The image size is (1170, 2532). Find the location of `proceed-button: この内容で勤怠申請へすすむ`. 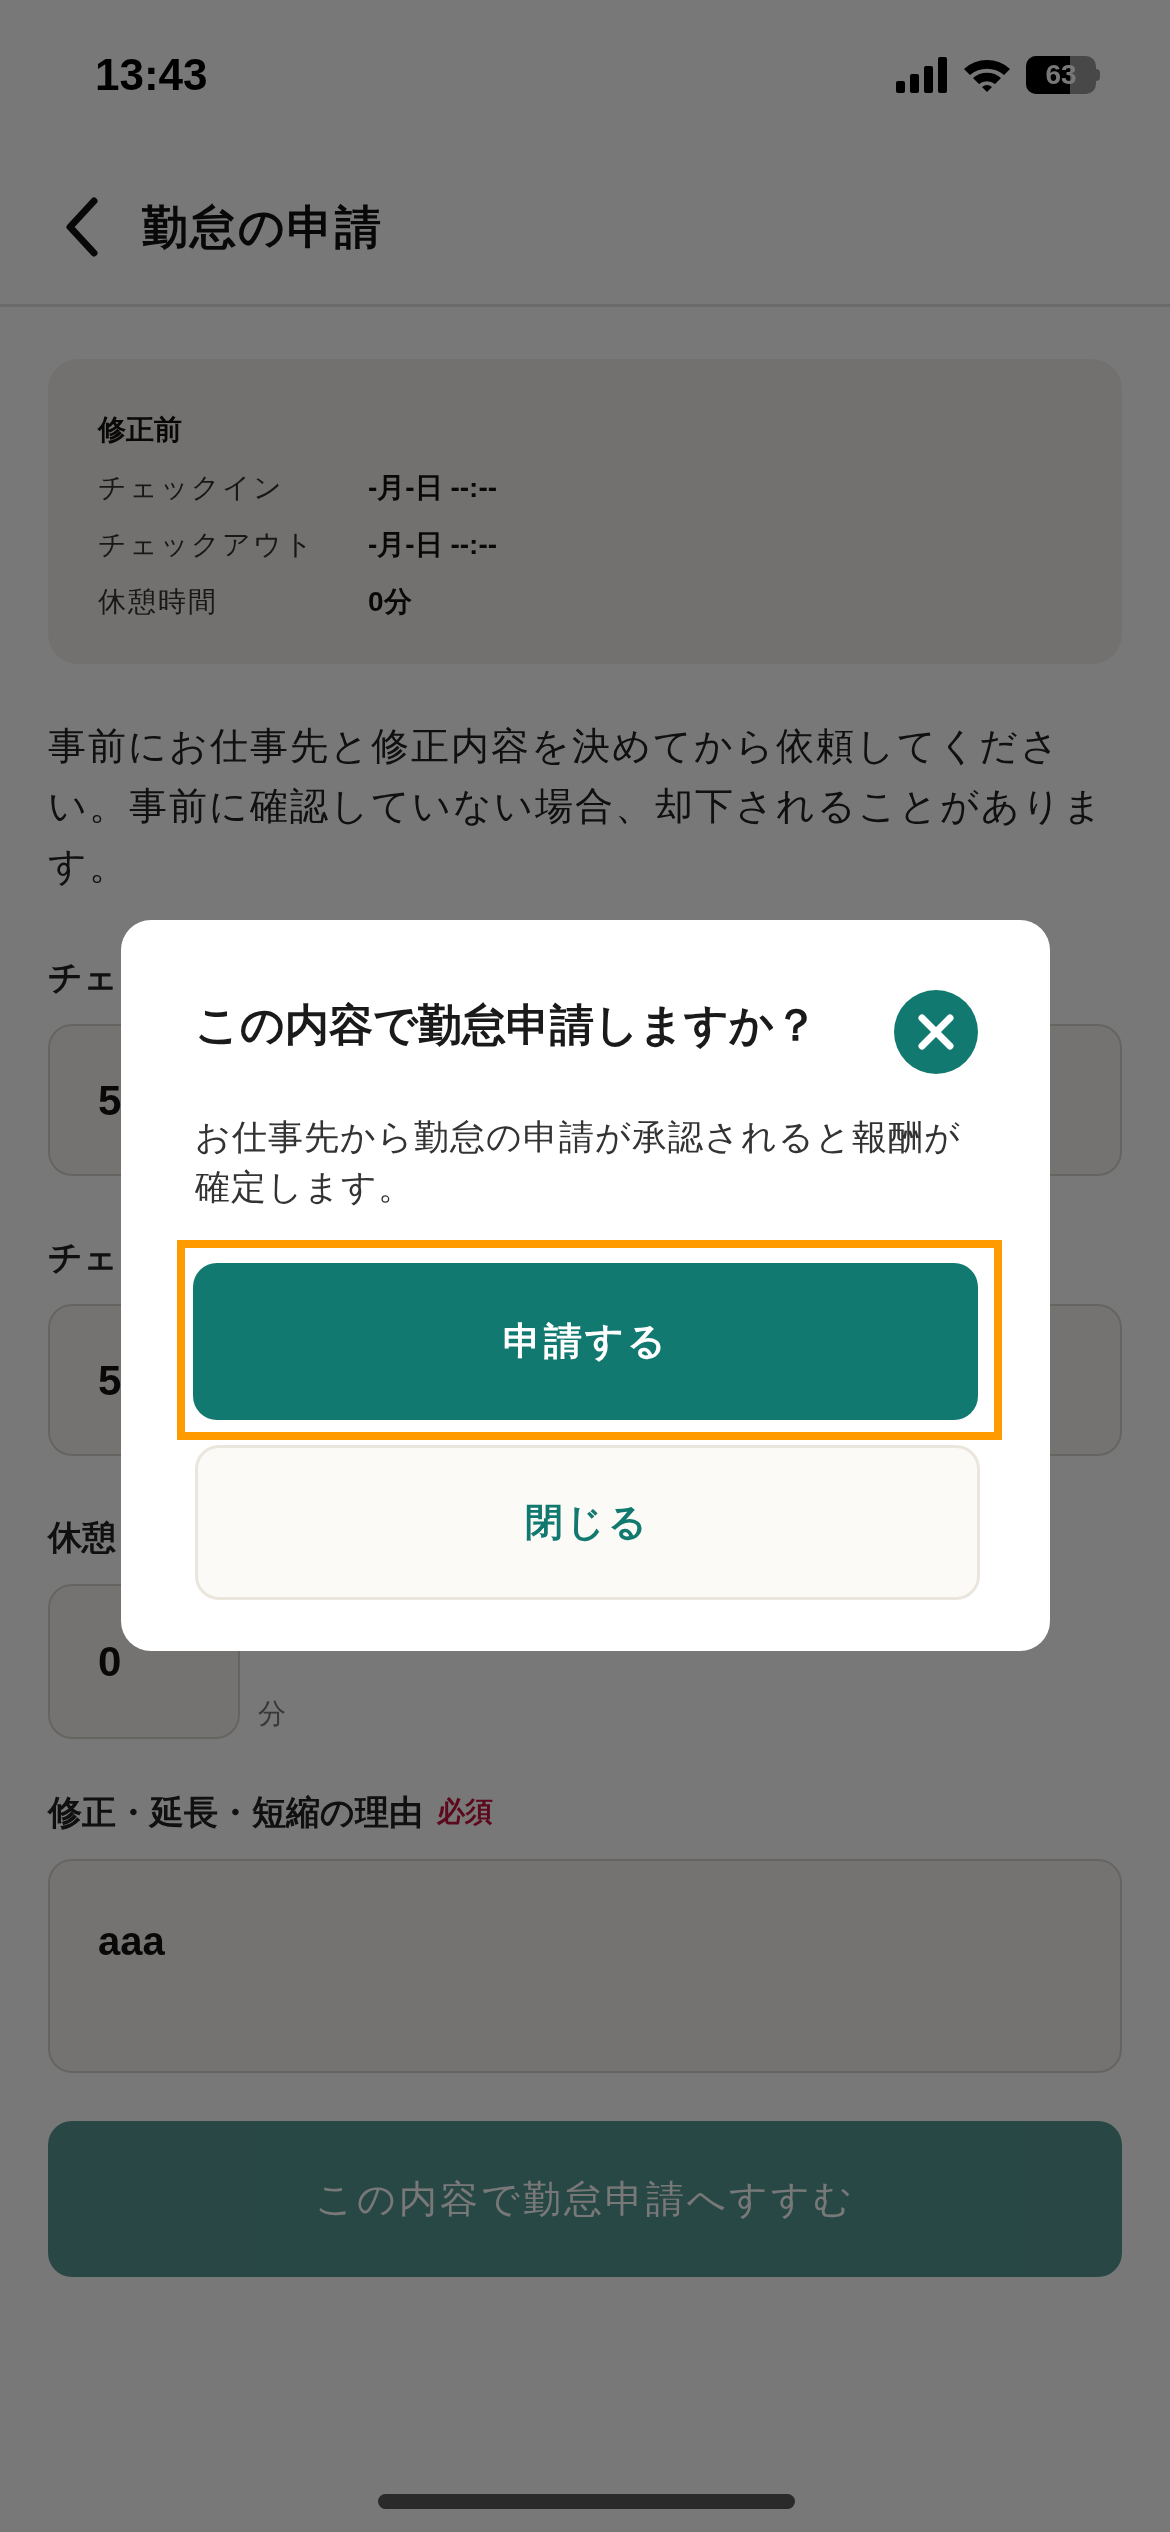

proceed-button: この内容で勤怠申請へすすむ is located at coordinates (585, 2199).